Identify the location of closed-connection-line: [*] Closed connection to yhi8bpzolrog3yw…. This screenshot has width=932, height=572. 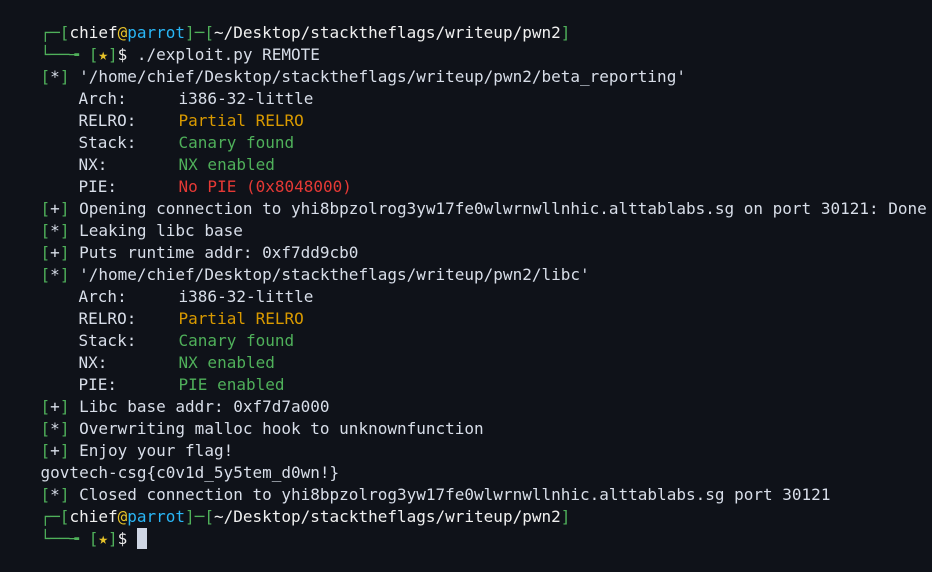
(416, 483).